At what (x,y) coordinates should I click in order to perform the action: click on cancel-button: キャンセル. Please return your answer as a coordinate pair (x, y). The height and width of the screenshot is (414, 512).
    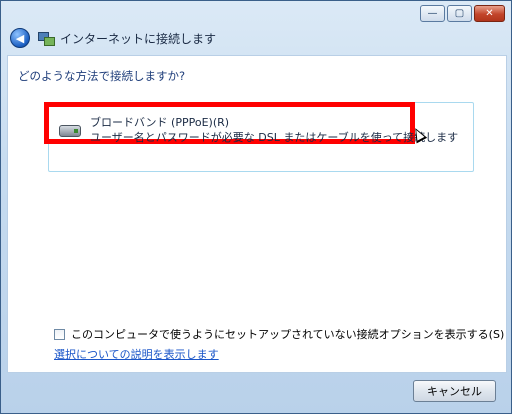
    Looking at the image, I should click on (454, 391).